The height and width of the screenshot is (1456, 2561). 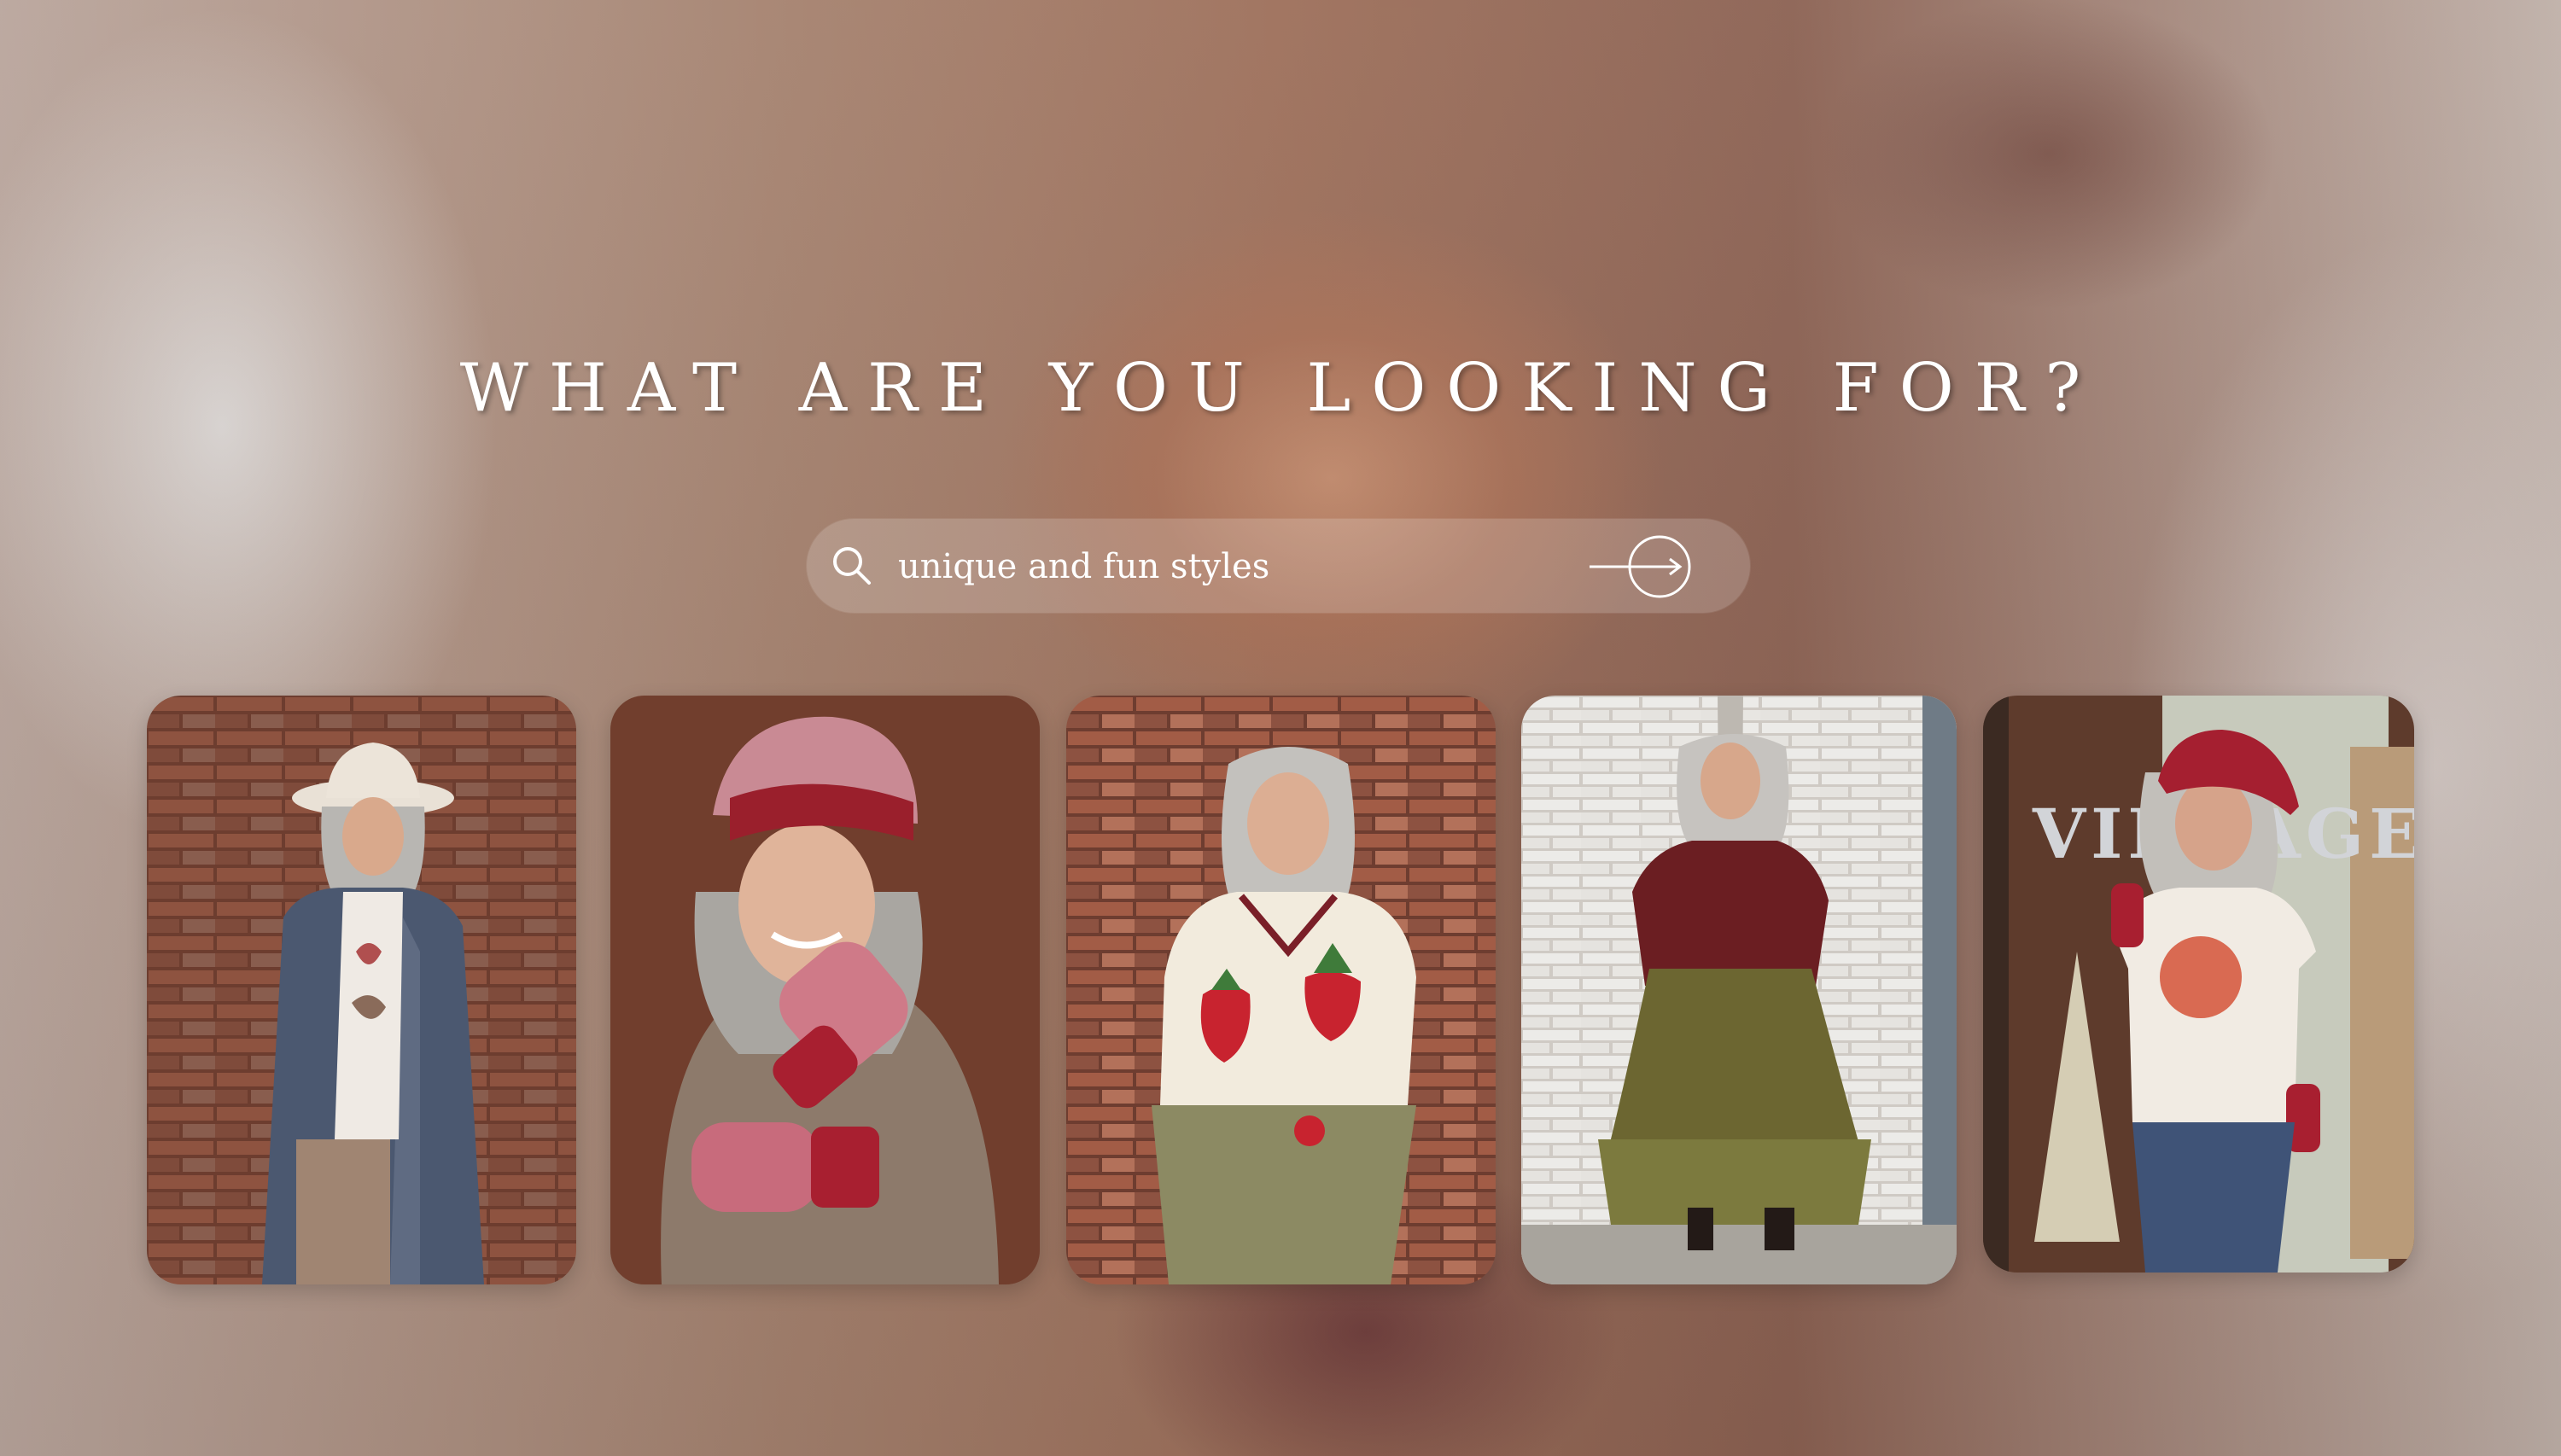 I want to click on photo-strawberry-cardigan, so click(x=1281, y=990).